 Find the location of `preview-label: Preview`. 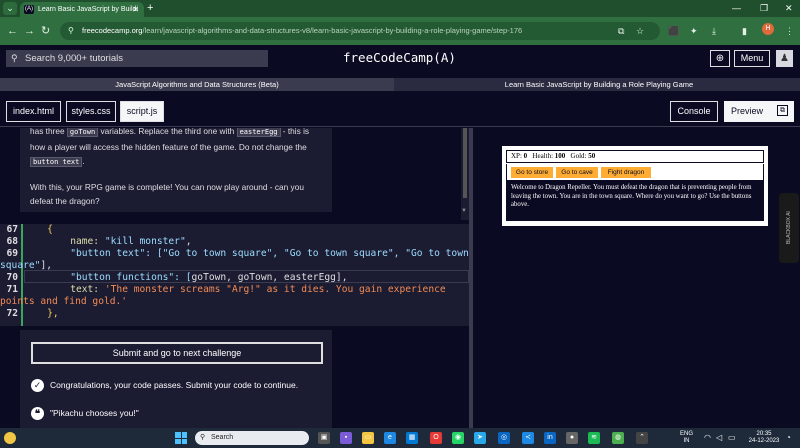

preview-label: Preview is located at coordinates (747, 111).